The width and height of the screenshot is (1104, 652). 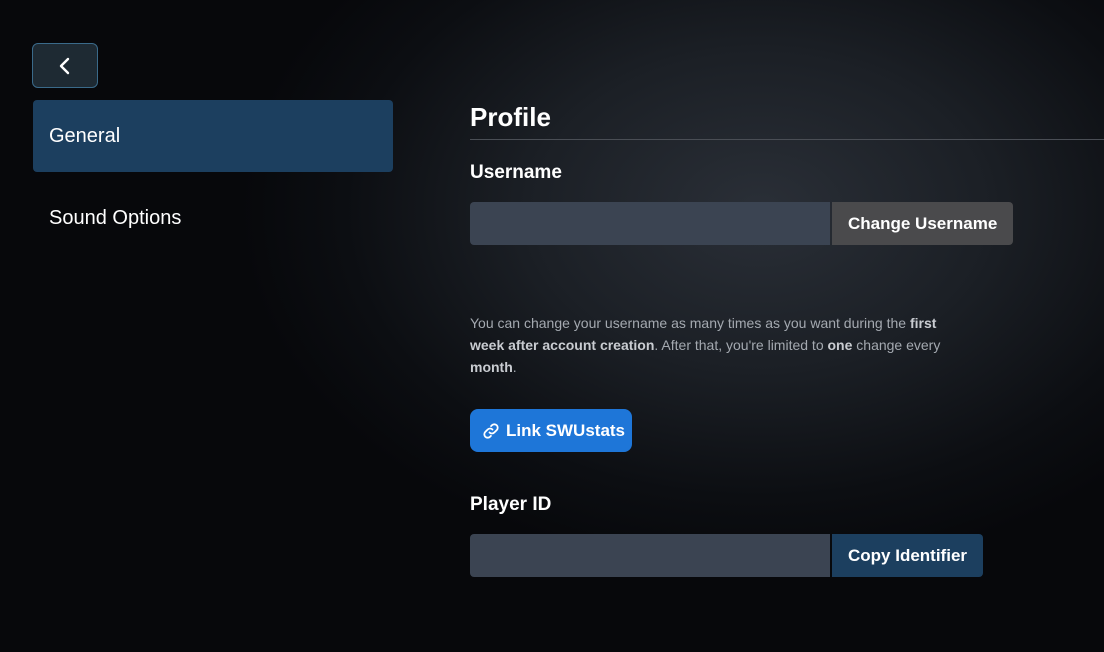 I want to click on section-title: Profile, so click(x=510, y=116).